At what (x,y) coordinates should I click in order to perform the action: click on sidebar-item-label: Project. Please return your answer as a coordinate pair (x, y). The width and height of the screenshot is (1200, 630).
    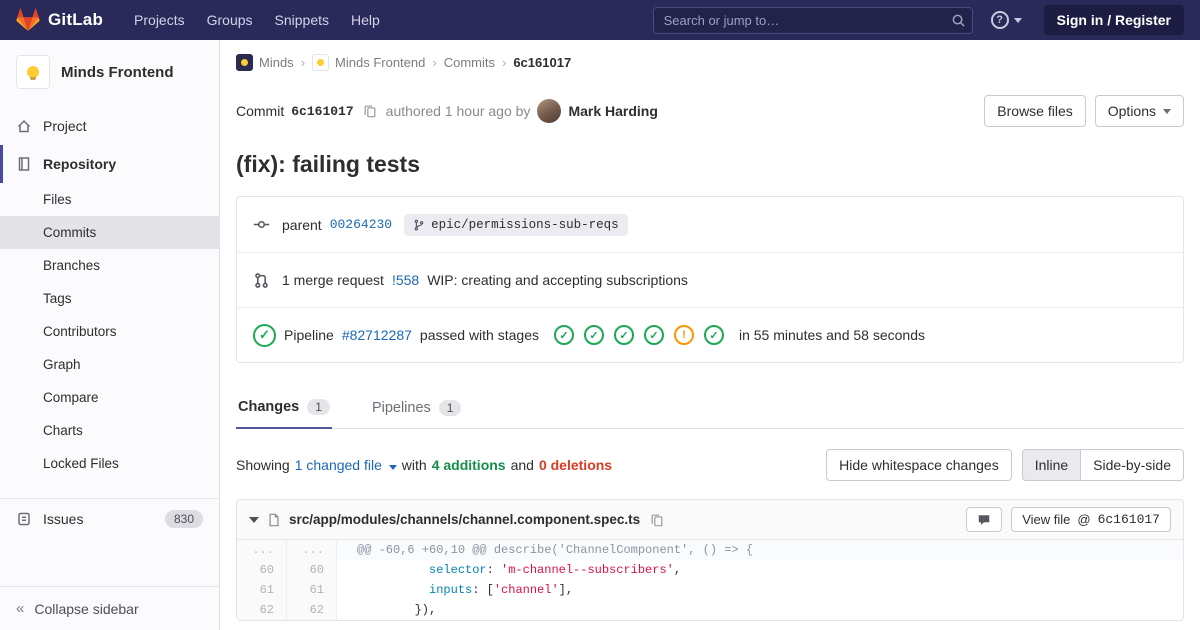
    Looking at the image, I should click on (65, 126).